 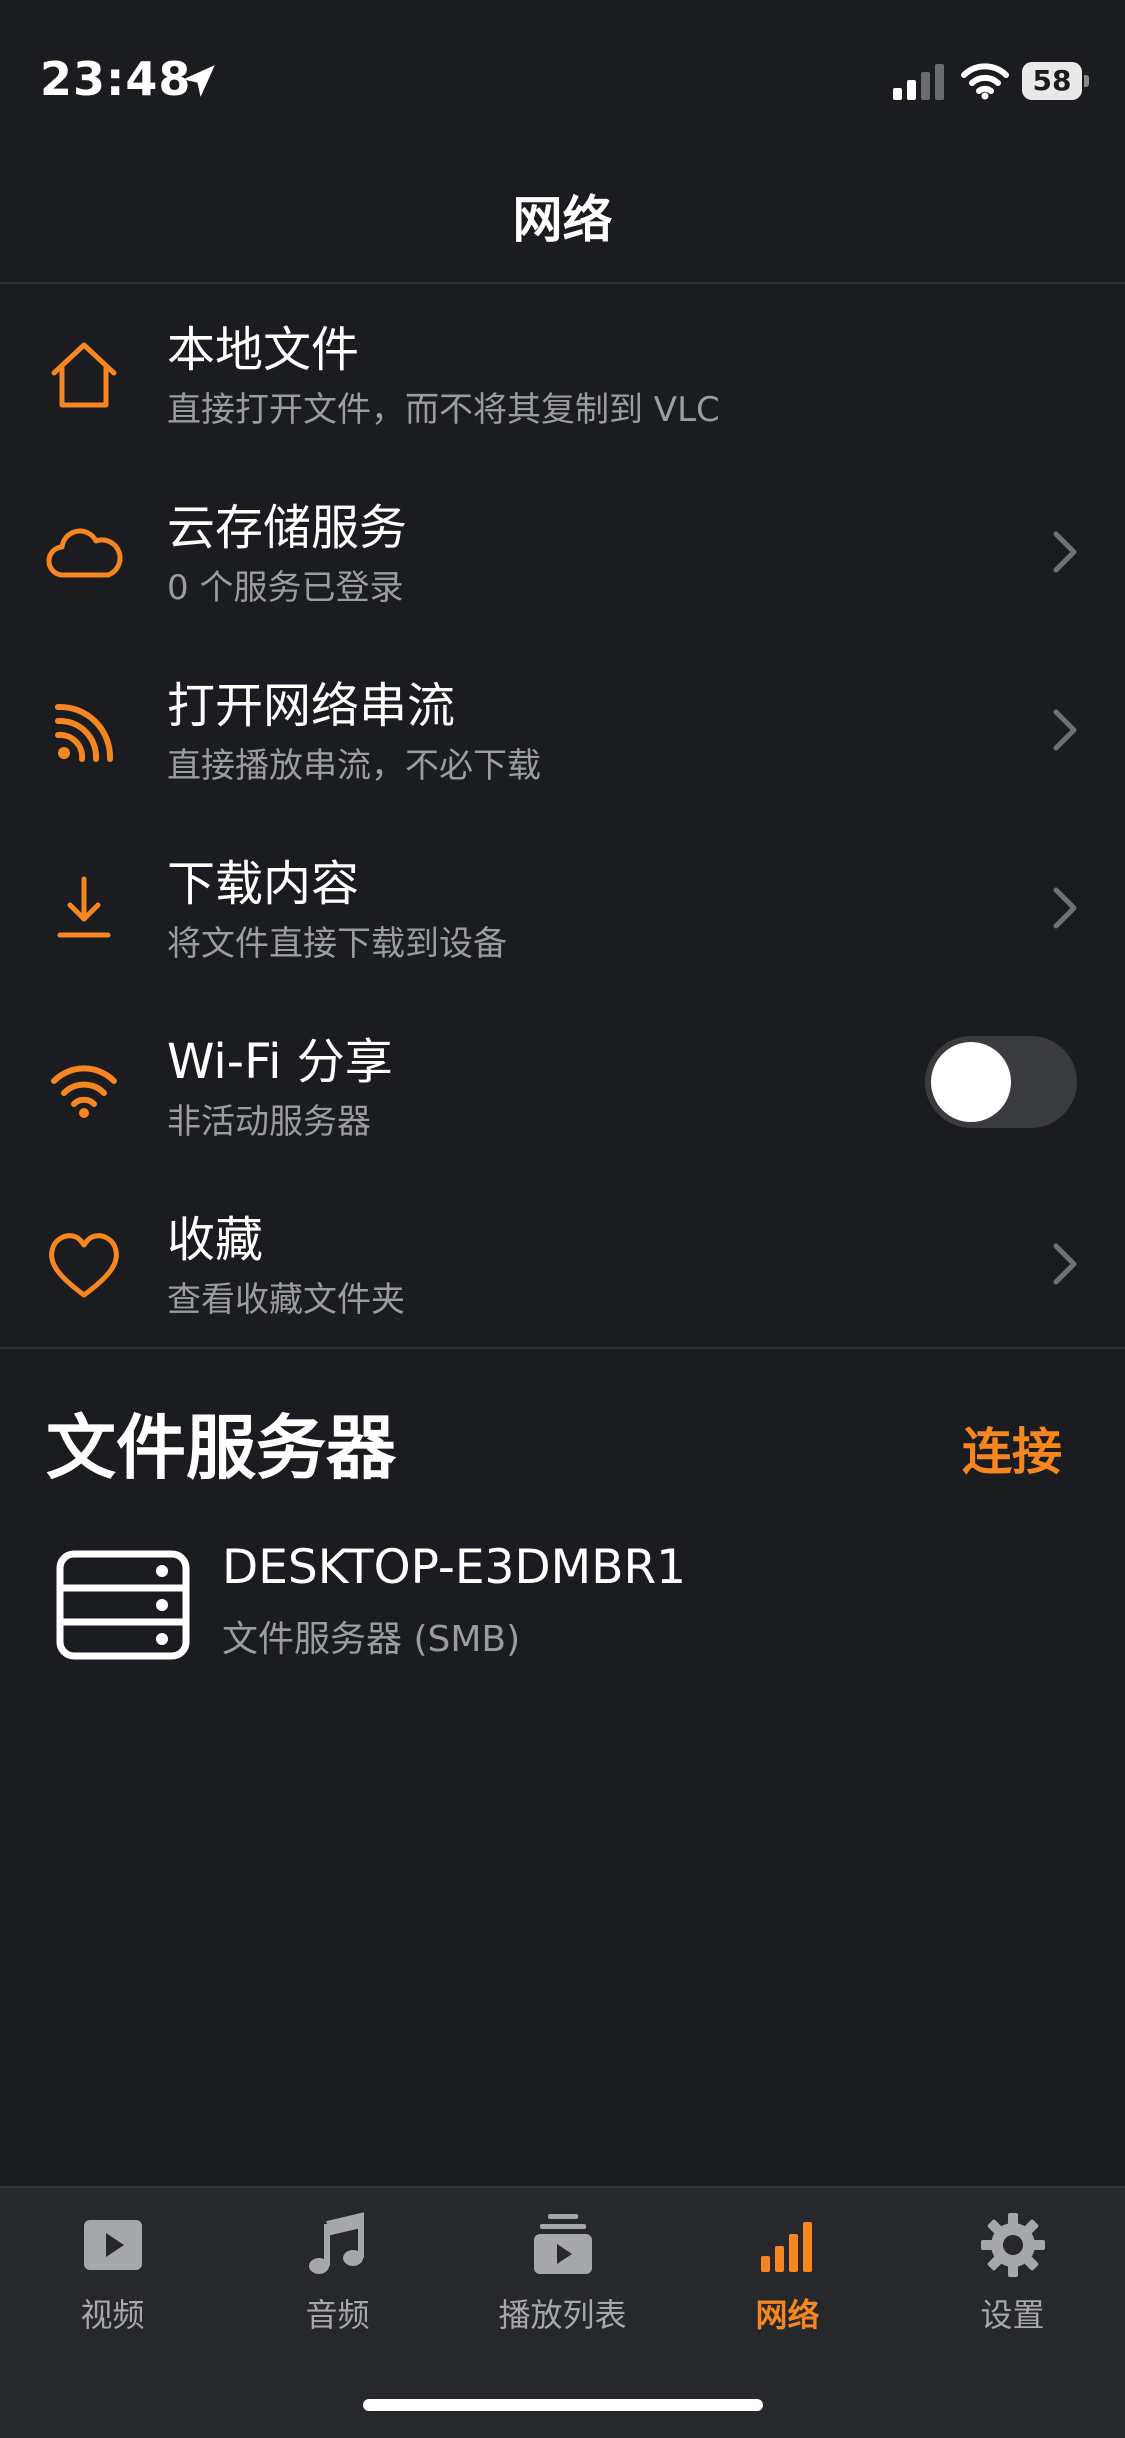 I want to click on tab-label: 播放列表, so click(x=562, y=2315).